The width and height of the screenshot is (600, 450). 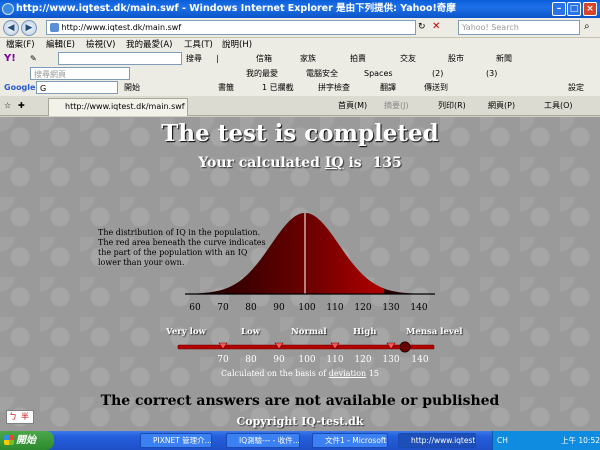 What do you see at coordinates (300, 163) in the screenshot?
I see `iq-result: Your calculated IQ is 135` at bounding box center [300, 163].